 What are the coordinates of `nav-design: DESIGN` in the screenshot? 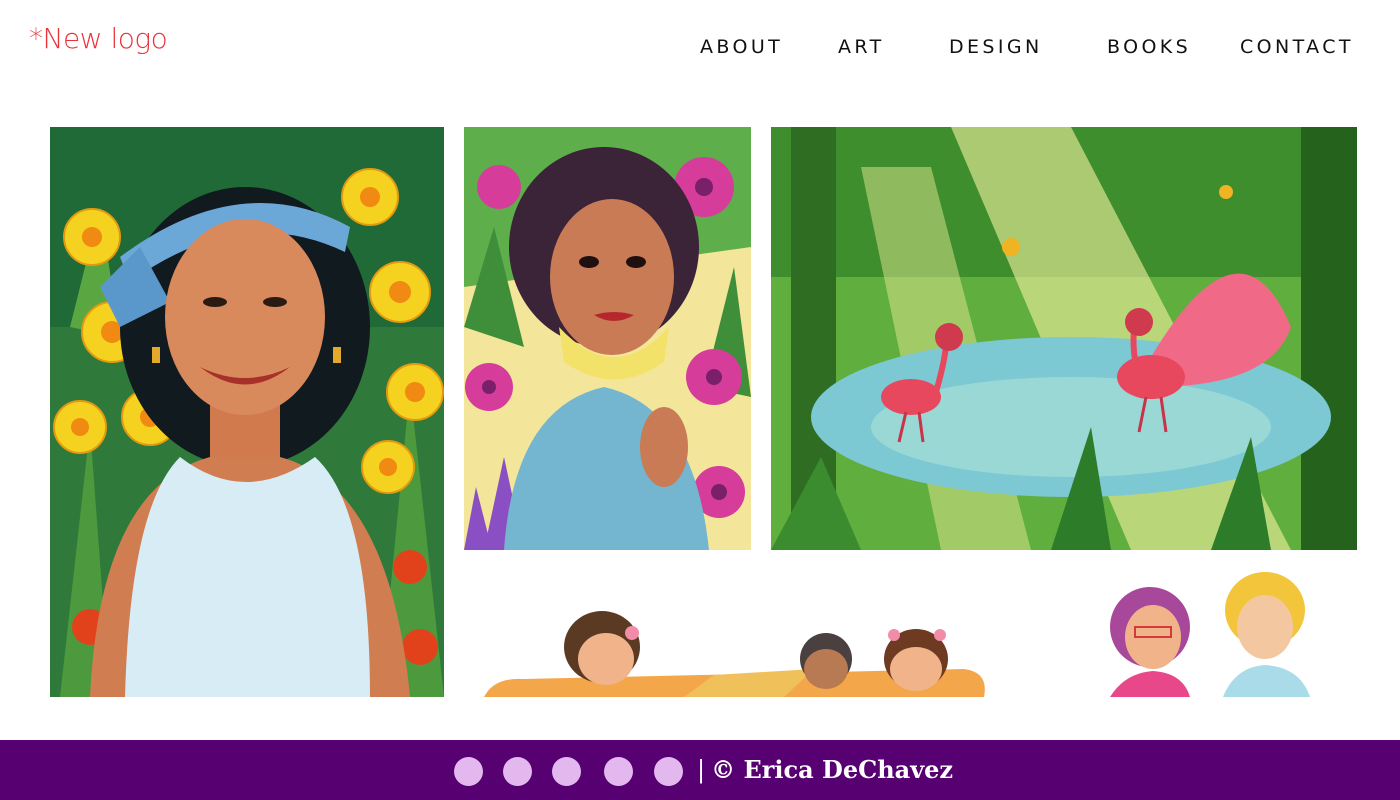 It's located at (996, 47).